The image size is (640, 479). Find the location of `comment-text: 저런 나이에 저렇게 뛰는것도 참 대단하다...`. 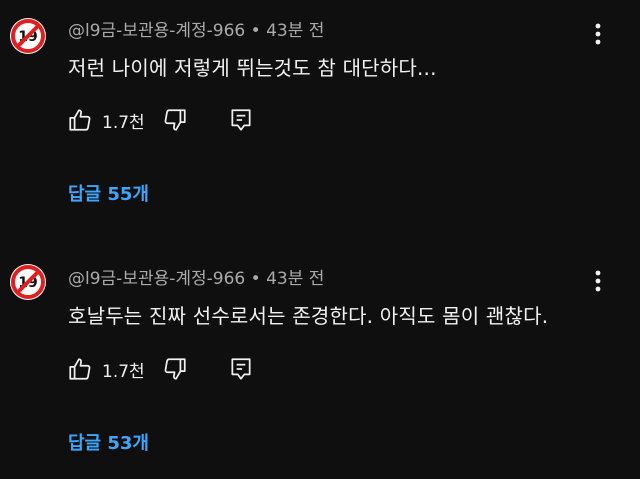

comment-text: 저런 나이에 저렇게 뛰는것도 참 대단하다... is located at coordinates (252, 68).